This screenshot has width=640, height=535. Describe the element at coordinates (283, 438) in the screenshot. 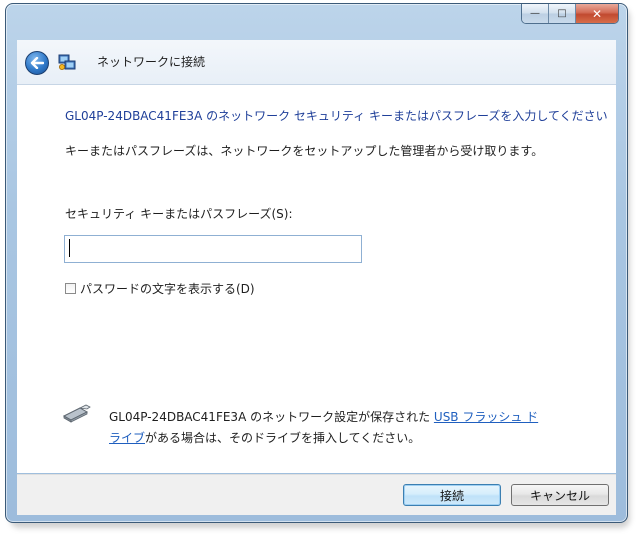

I see `usb-text-suffix: がある場合は、そのドライブを挿入してください。` at that location.